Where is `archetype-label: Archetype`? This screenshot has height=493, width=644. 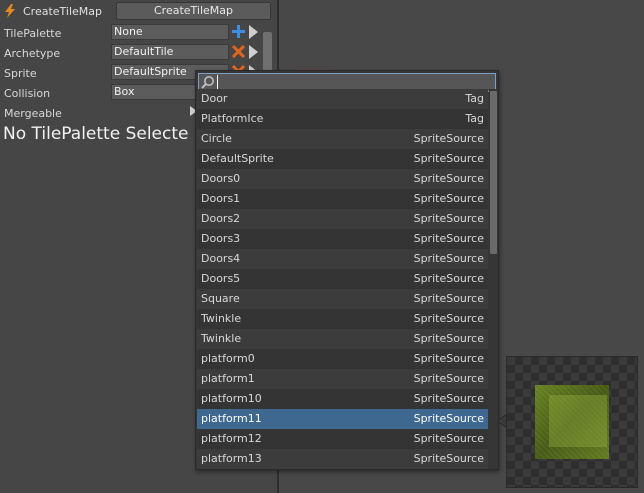
archetype-label: Archetype is located at coordinates (32, 53).